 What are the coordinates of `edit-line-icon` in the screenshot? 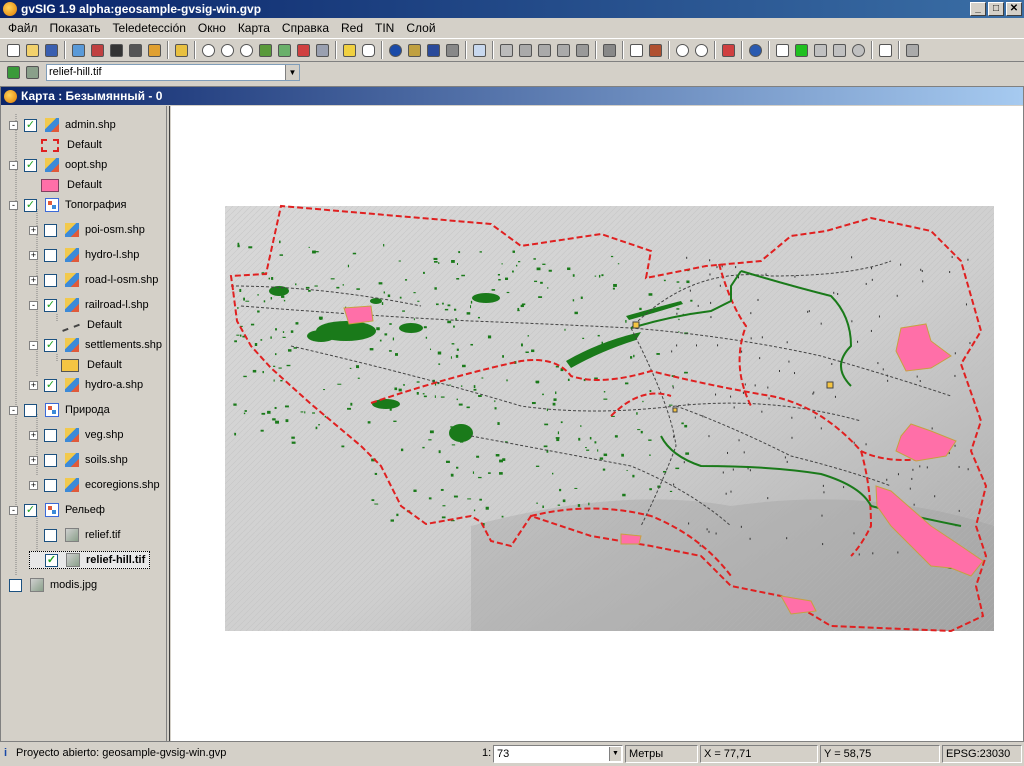 It's located at (820, 50).